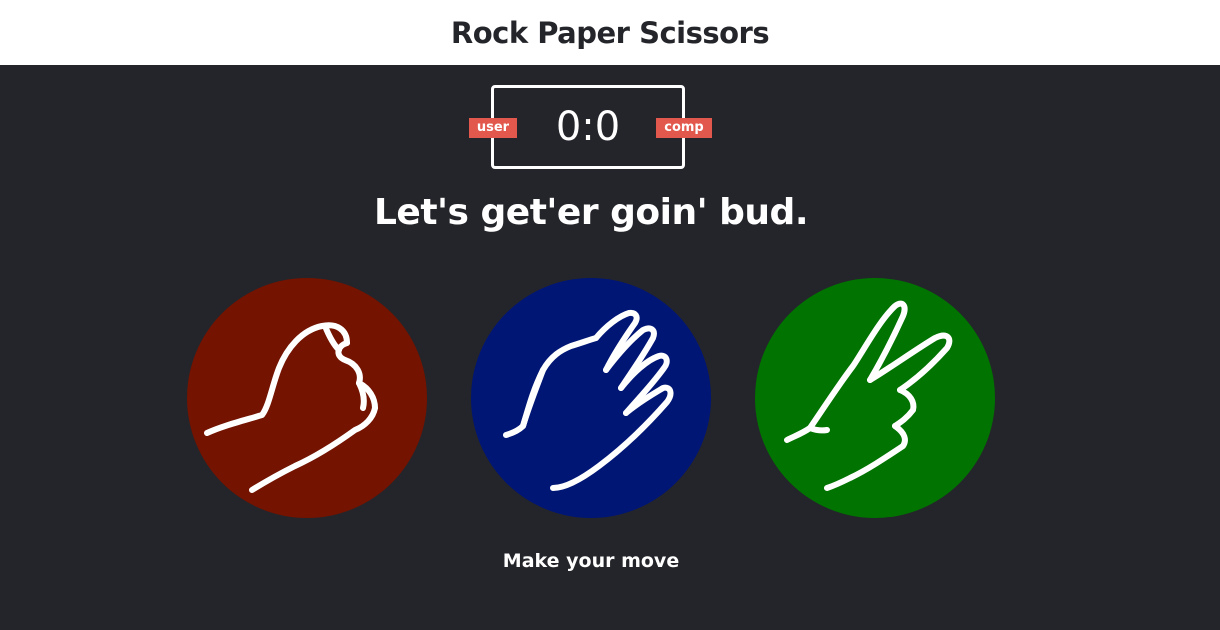 This screenshot has width=1220, height=630. I want to click on scoreboard: user 0:0 comp, so click(590, 127).